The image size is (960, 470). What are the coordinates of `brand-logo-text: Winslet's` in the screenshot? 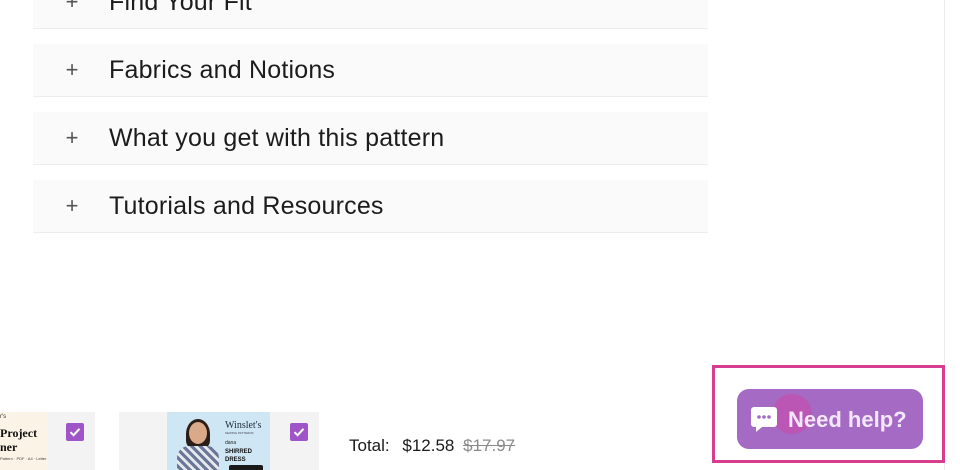 It's located at (243, 425).